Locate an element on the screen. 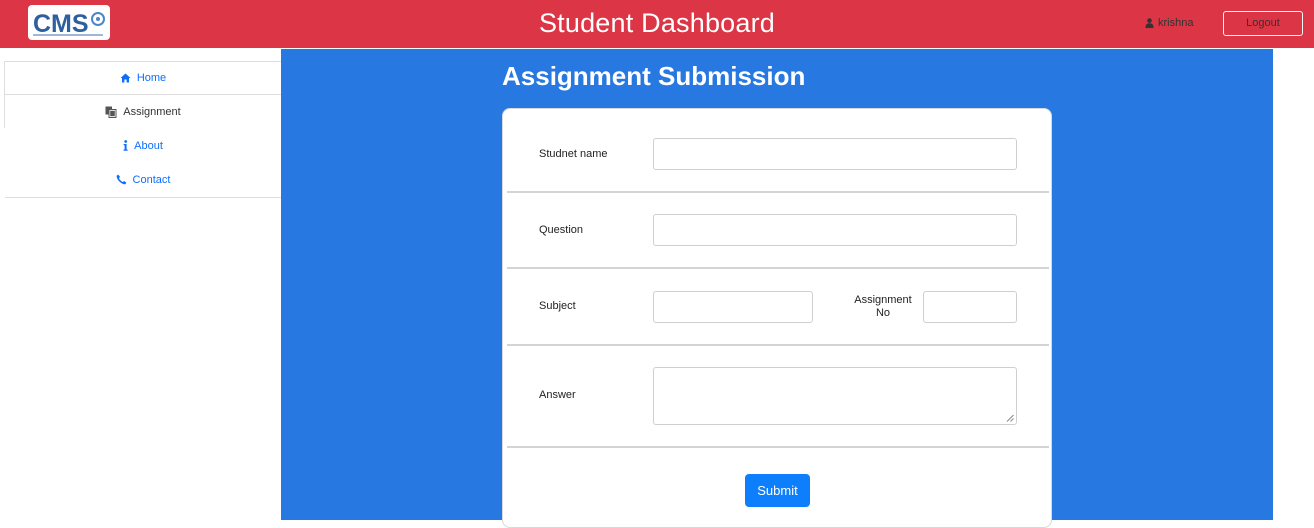 The width and height of the screenshot is (1314, 528). sidebar-item-about: About is located at coordinates (143, 145).